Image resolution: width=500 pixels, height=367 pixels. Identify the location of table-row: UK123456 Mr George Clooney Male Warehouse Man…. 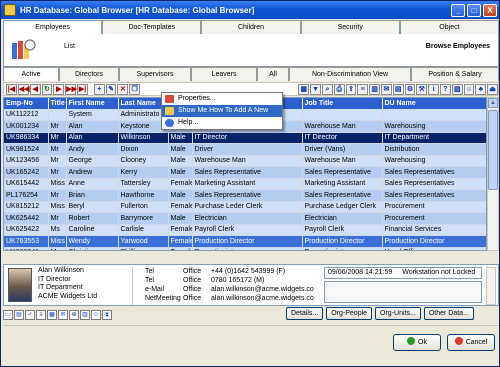
(245, 161).